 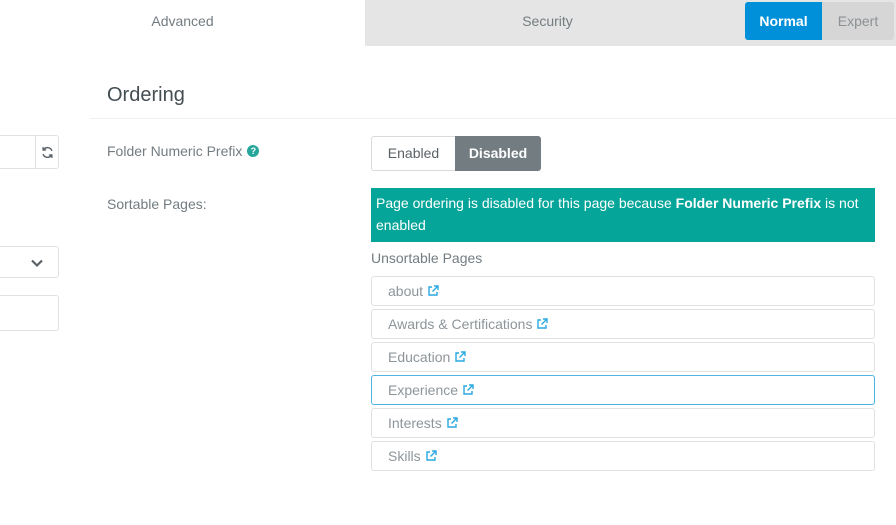 I want to click on list-item-education: Education, so click(x=623, y=357).